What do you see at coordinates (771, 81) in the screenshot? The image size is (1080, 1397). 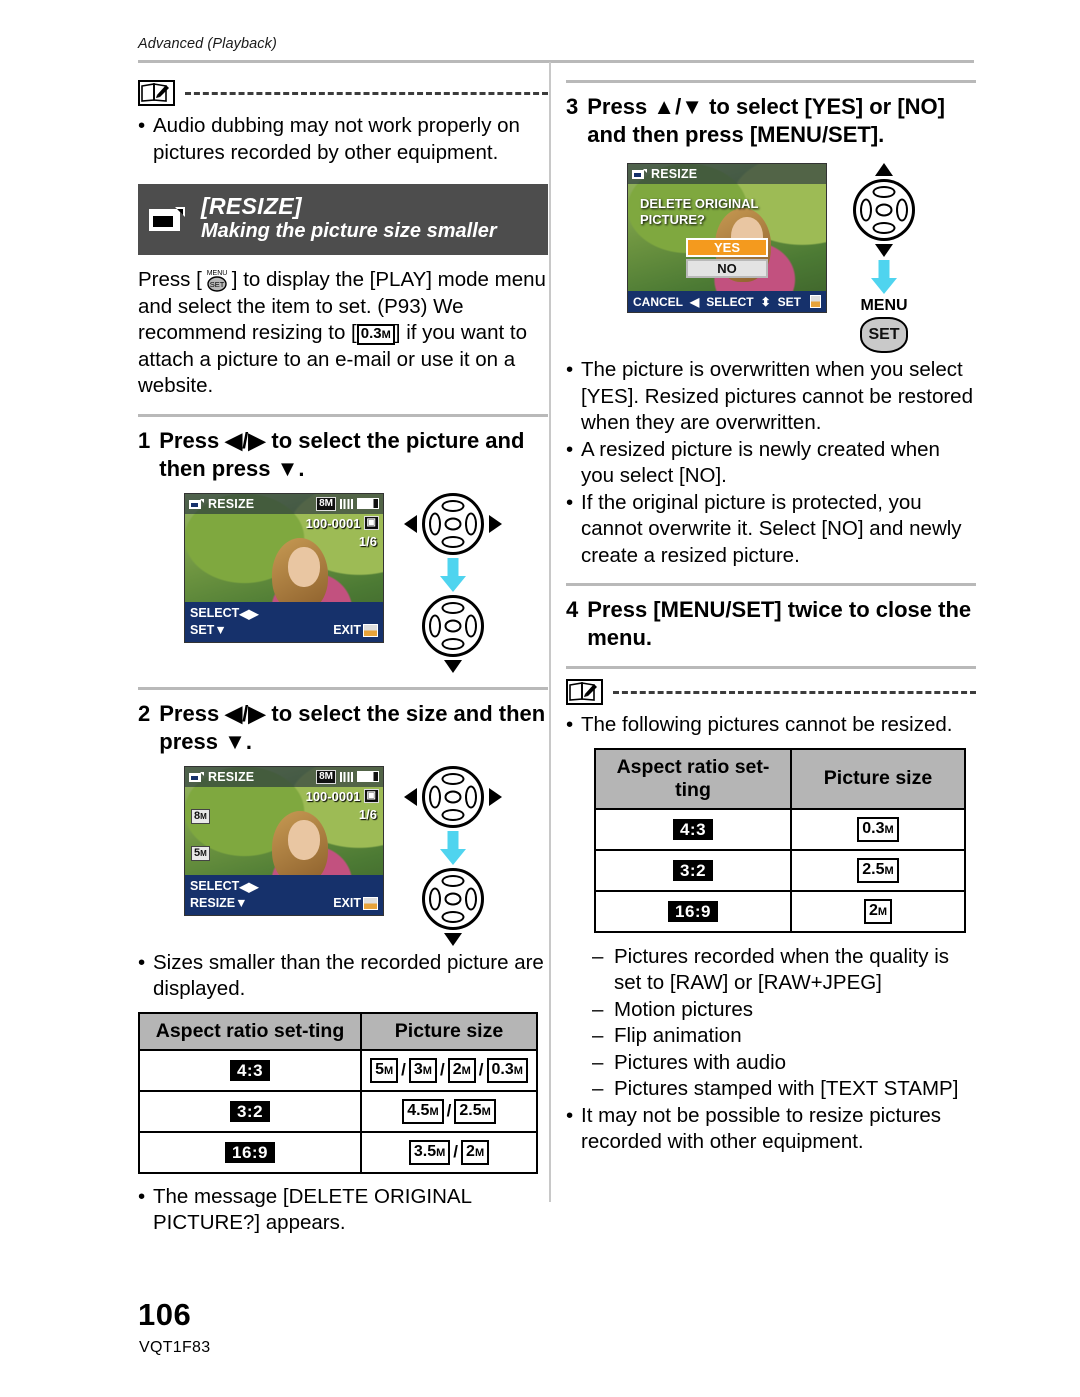 I see `step3-rule` at bounding box center [771, 81].